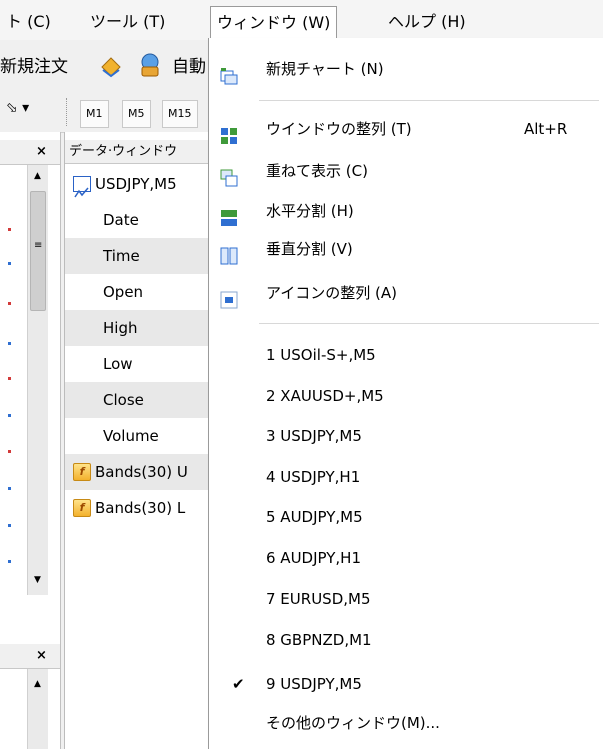 The height and width of the screenshot is (749, 603). What do you see at coordinates (37, 580) in the screenshot?
I see `scroll-down-icon: ▼` at bounding box center [37, 580].